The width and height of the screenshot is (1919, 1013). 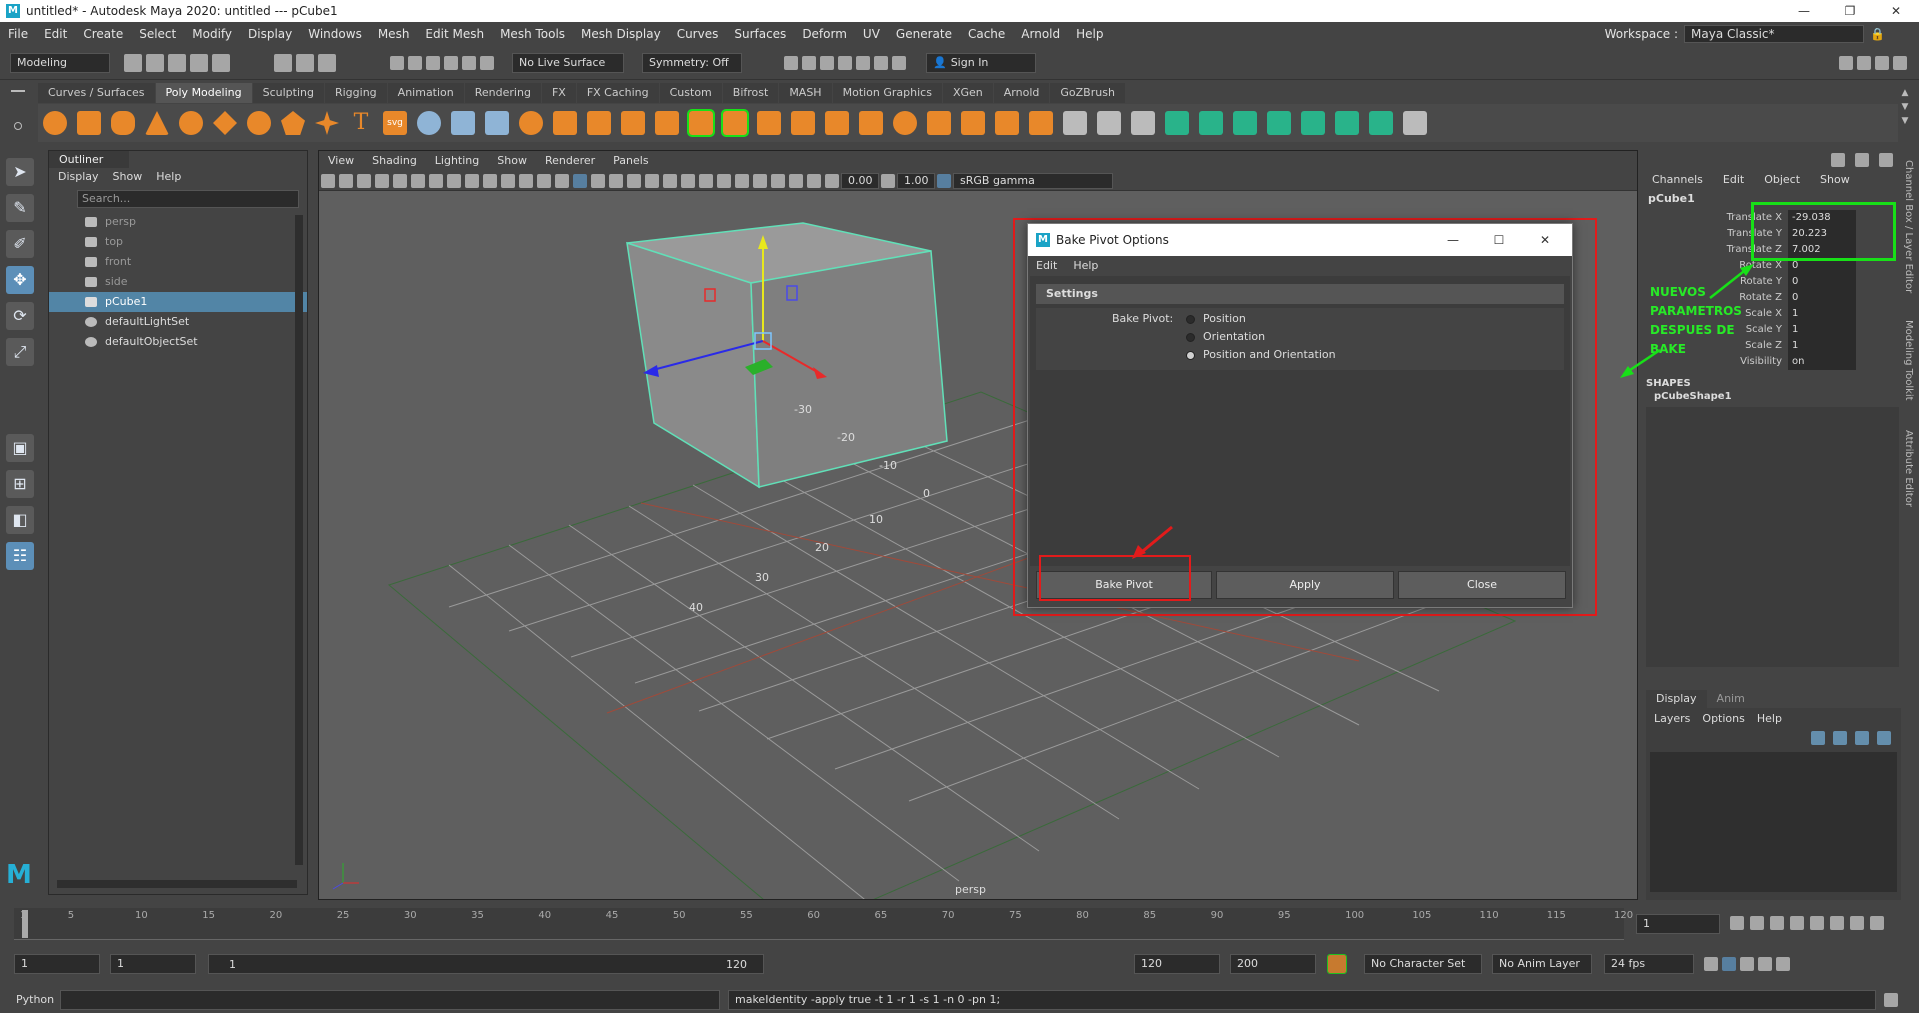 I want to click on layer-list, so click(x=1773, y=822).